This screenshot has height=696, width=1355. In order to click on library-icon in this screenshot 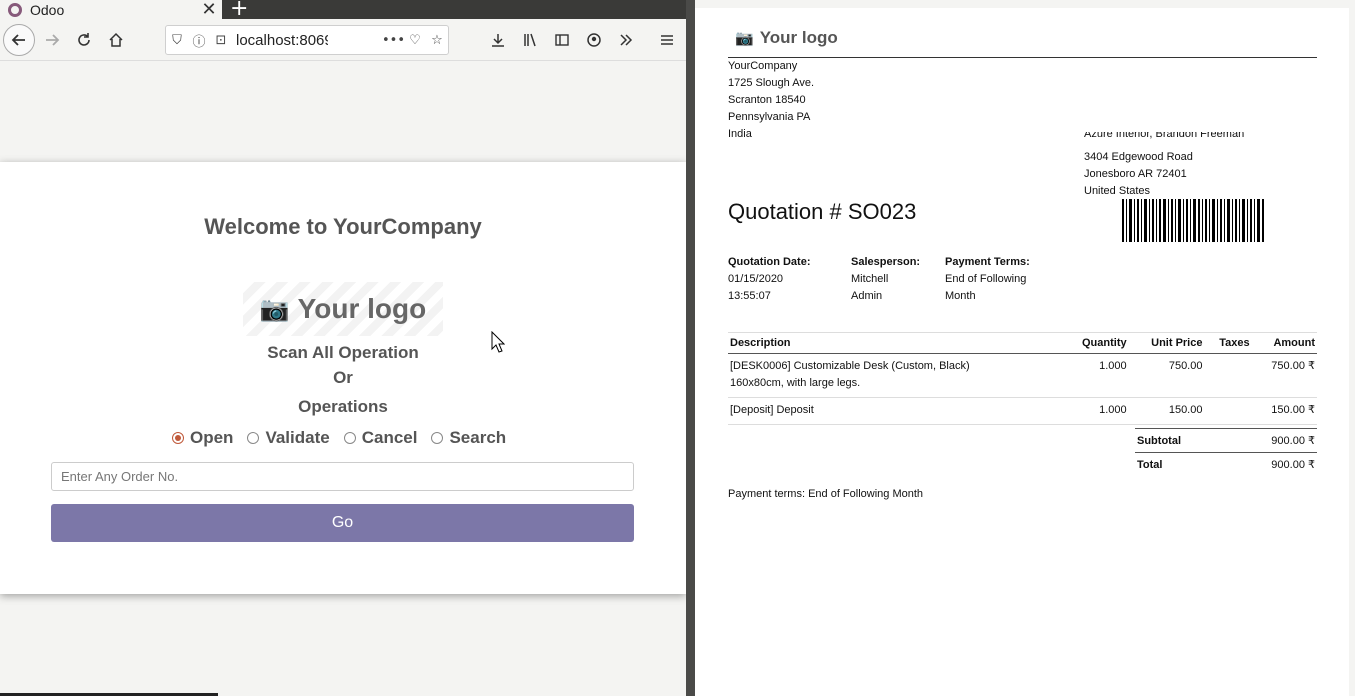, I will do `click(530, 40)`.